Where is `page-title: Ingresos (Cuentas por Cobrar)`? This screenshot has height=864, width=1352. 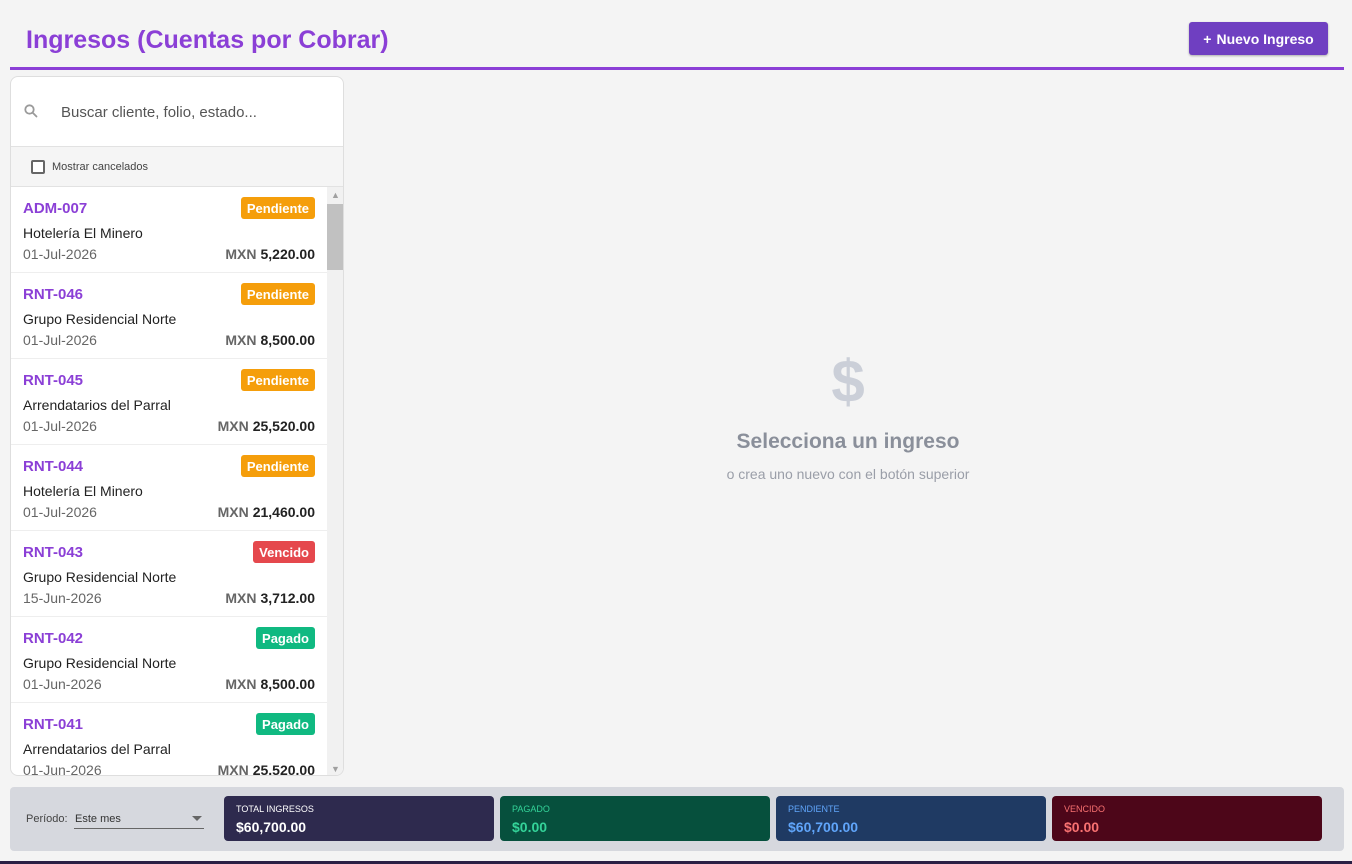
page-title: Ingresos (Cuentas por Cobrar) is located at coordinates (207, 40).